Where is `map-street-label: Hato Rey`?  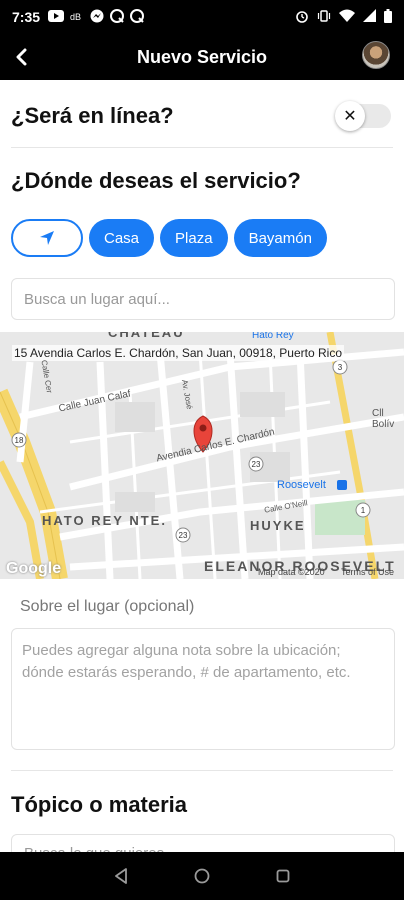 map-street-label: Hato Rey is located at coordinates (273, 336).